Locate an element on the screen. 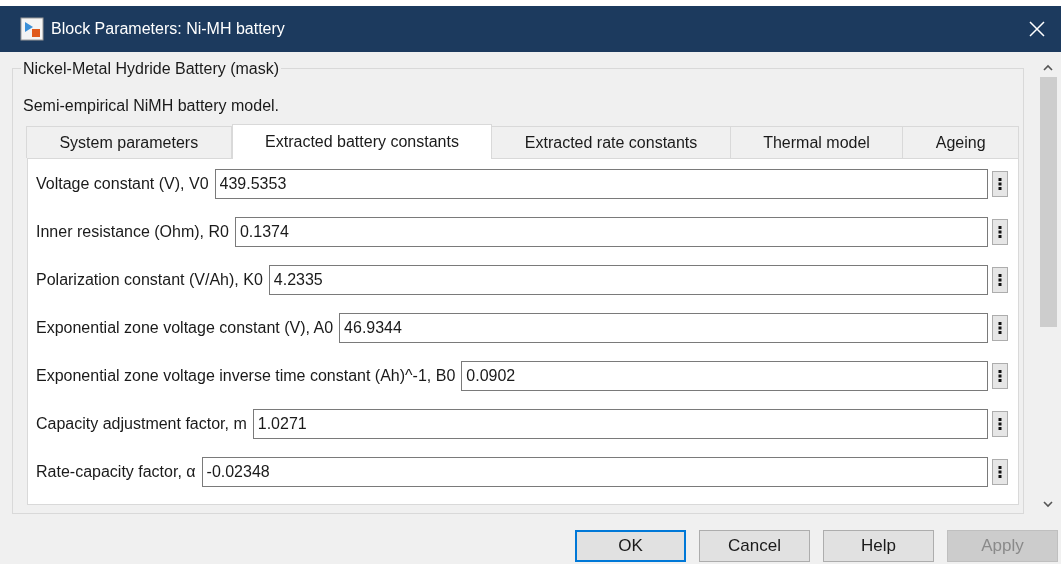 The width and height of the screenshot is (1061, 564). tab: System parameters is located at coordinates (129, 142).